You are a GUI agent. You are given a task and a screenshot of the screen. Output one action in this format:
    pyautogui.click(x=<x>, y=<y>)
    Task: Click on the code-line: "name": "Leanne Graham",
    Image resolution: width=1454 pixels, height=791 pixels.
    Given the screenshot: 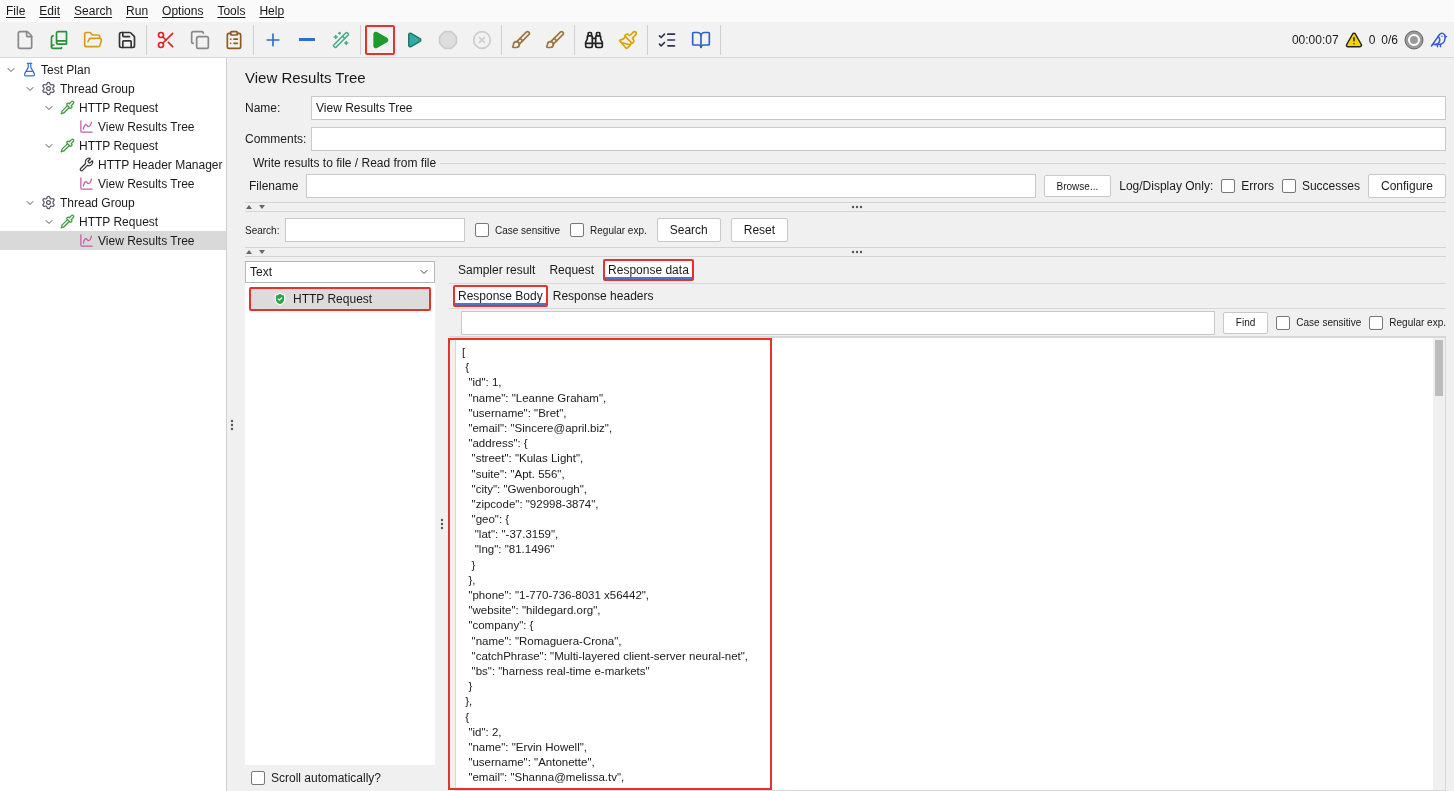 What is the action you would take?
    pyautogui.click(x=537, y=398)
    